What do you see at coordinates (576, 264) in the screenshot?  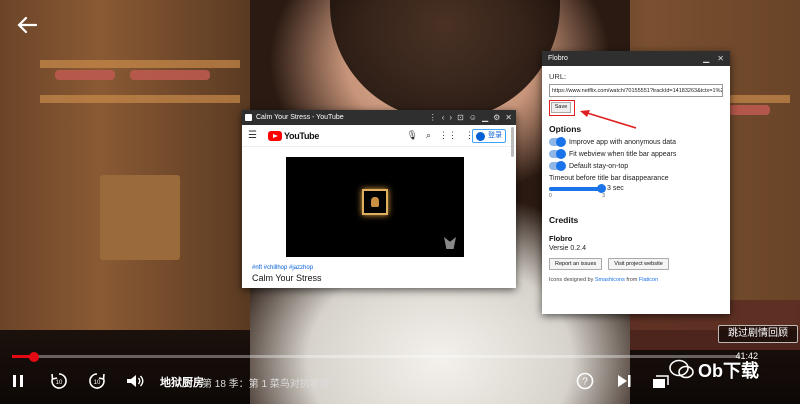 I see `report-issue-button: Report an issues` at bounding box center [576, 264].